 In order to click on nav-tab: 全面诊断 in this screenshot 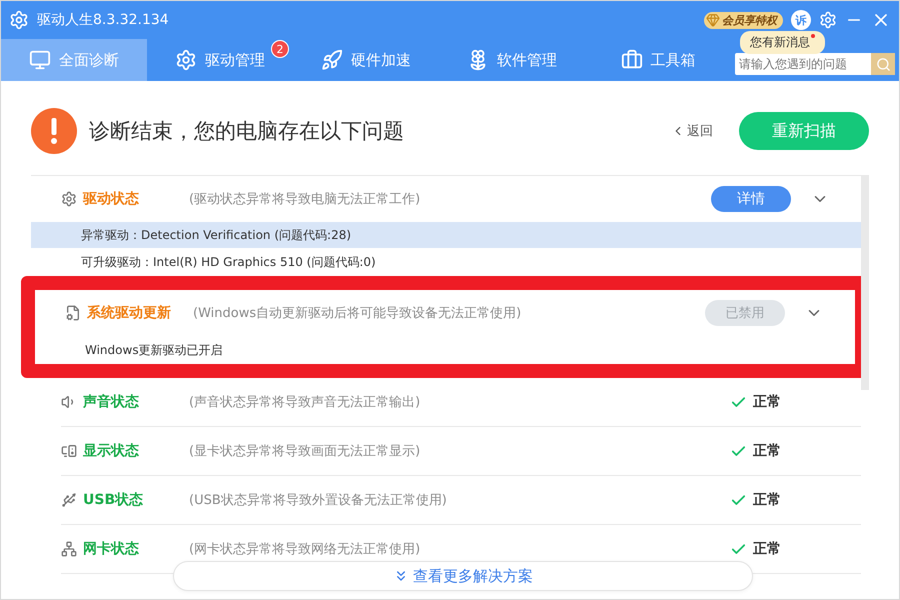, I will do `click(74, 60)`.